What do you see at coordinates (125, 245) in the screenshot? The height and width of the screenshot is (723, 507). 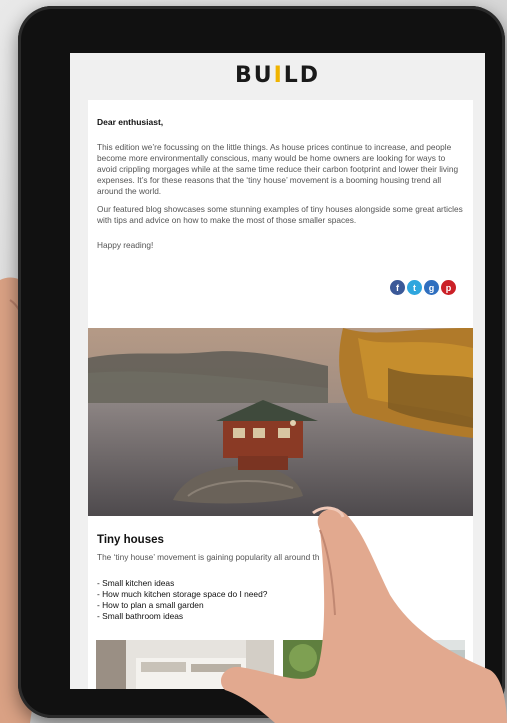 I see `signoff: Happy reading!` at bounding box center [125, 245].